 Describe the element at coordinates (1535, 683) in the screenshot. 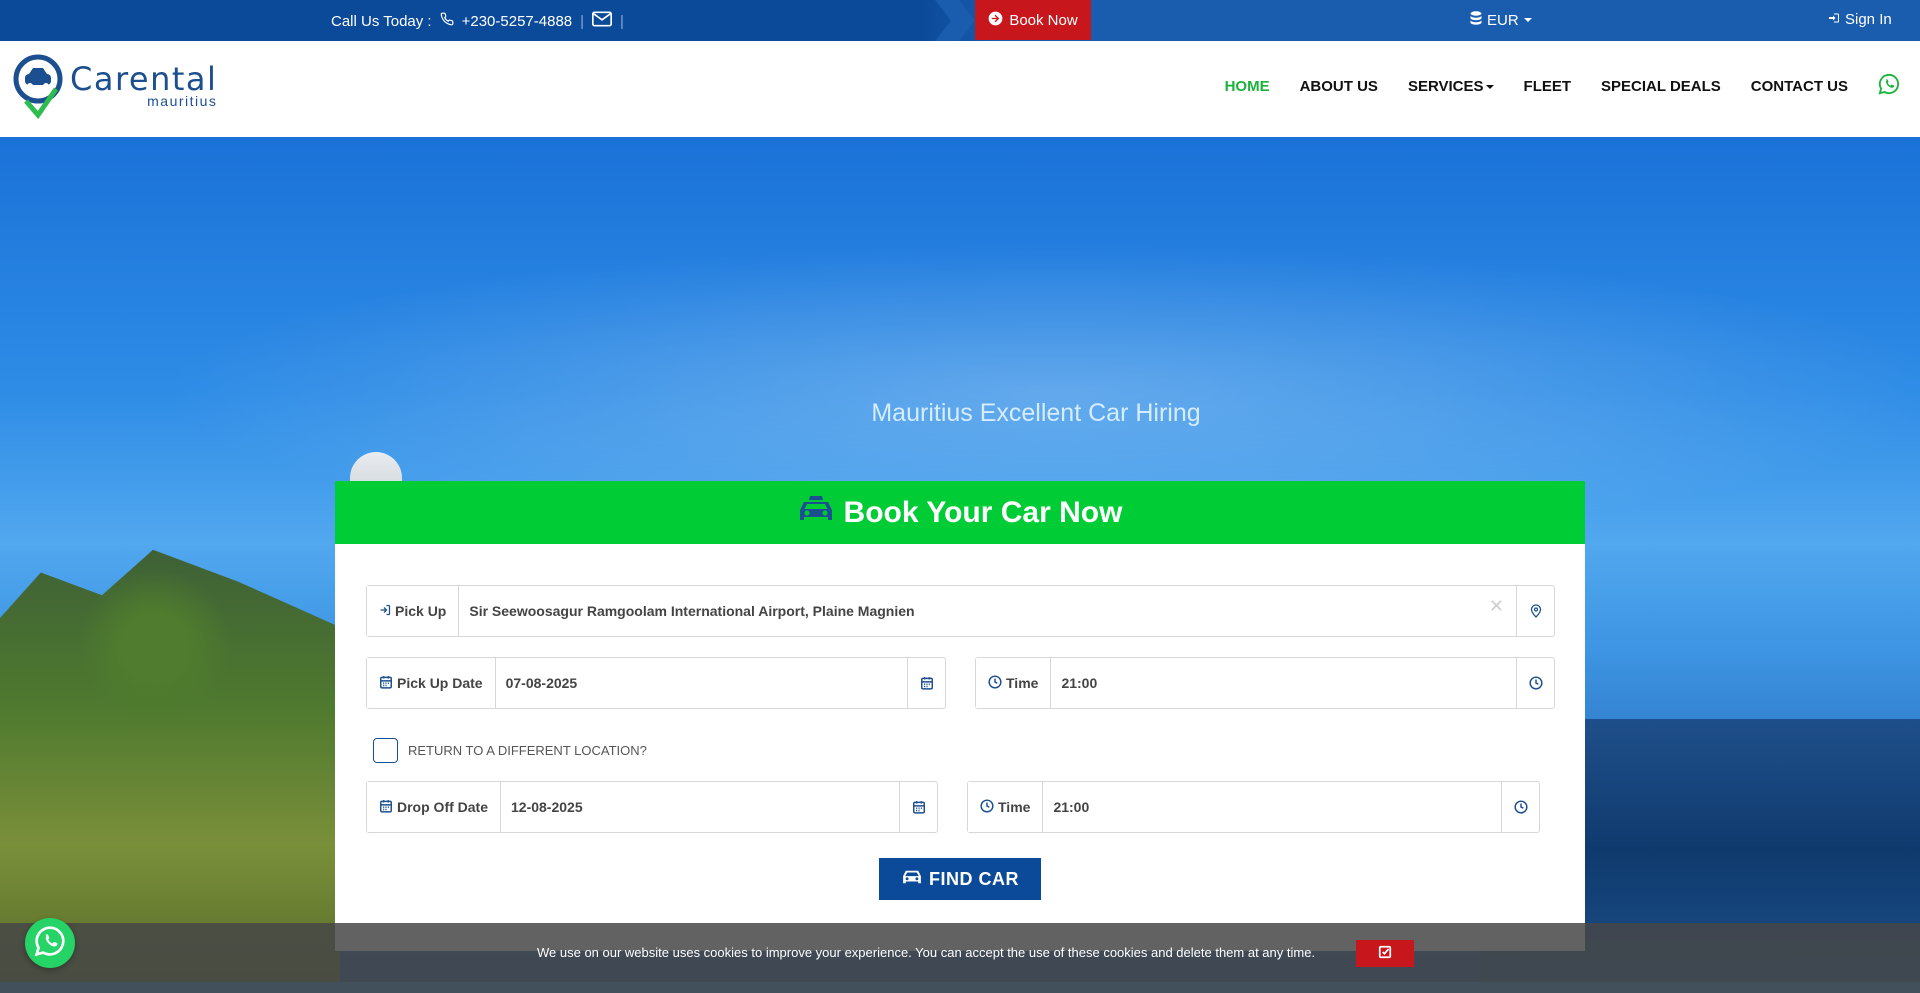

I see `pickup-clock-button` at that location.